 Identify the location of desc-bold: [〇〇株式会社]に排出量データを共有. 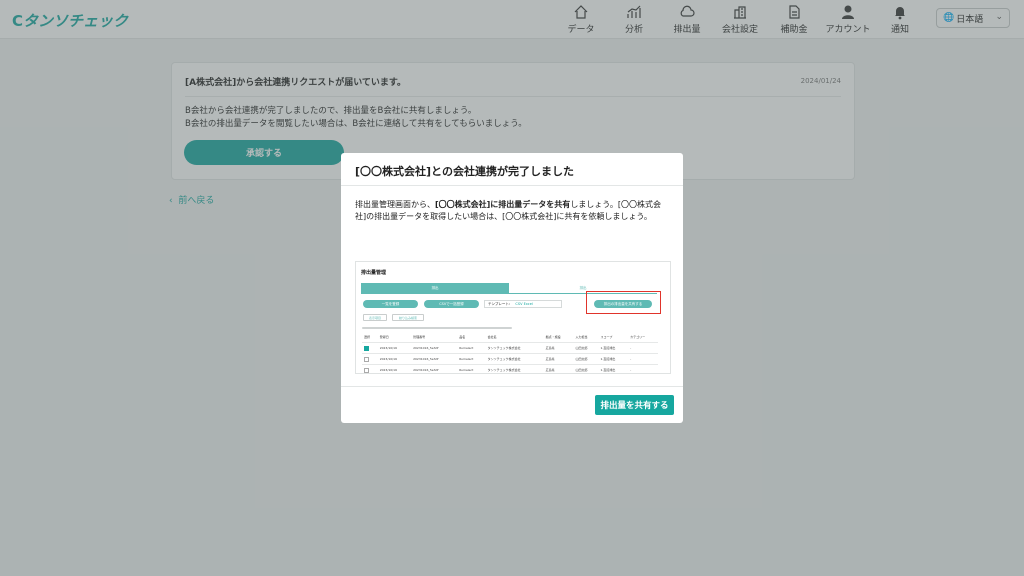
(503, 204).